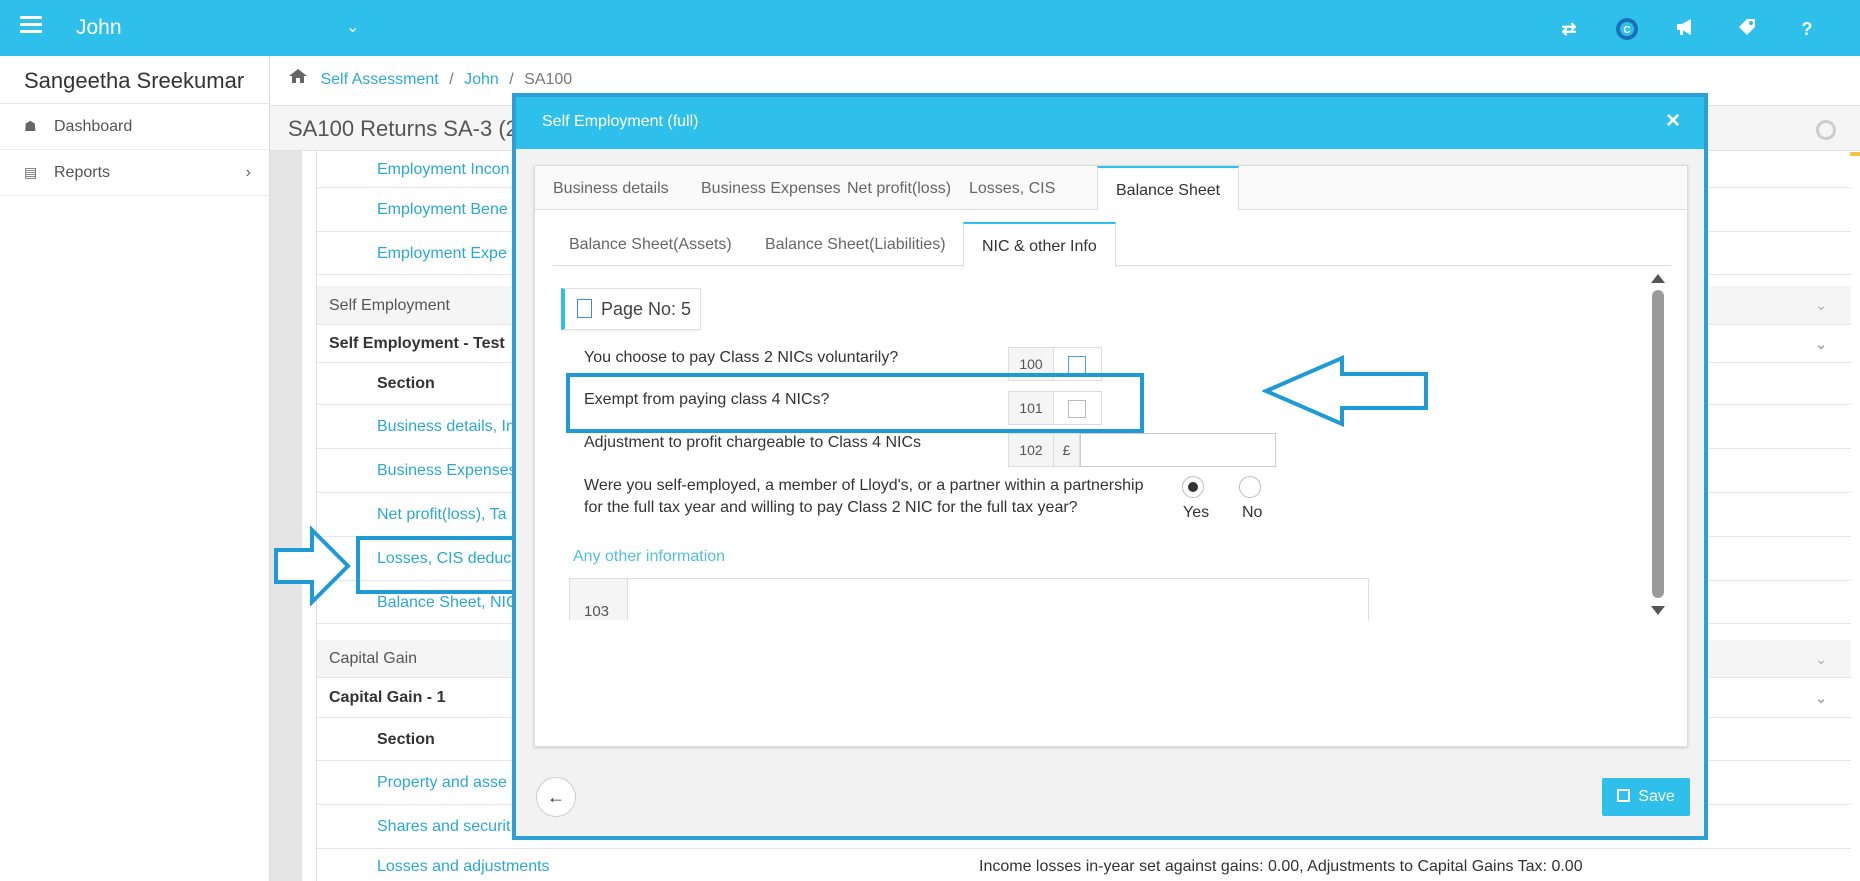 Image resolution: width=1860 pixels, height=881 pixels. Describe the element at coordinates (31, 172) in the screenshot. I see `document-icon: ▤` at that location.